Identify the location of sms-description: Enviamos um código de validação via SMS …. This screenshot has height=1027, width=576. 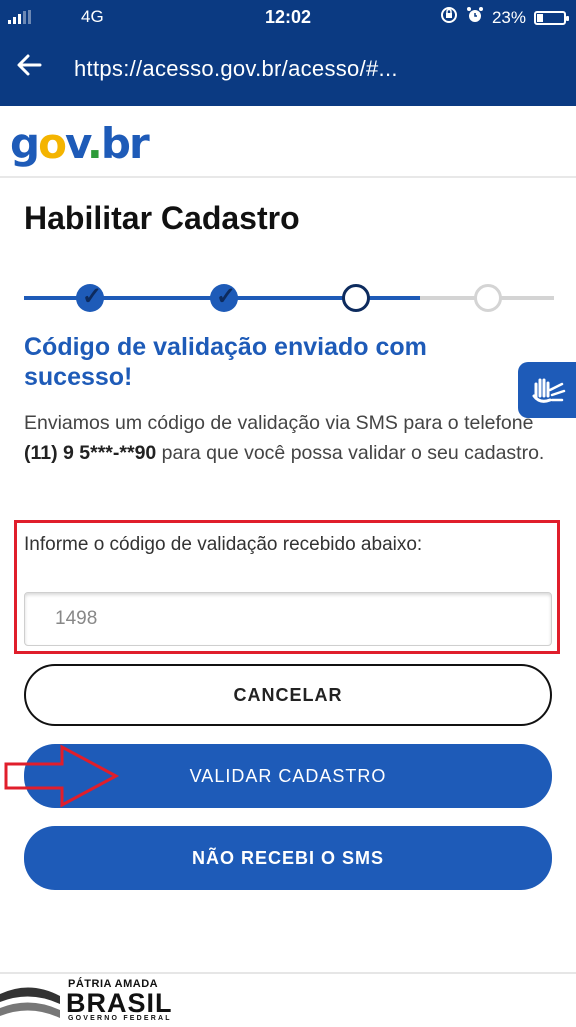
(292, 438).